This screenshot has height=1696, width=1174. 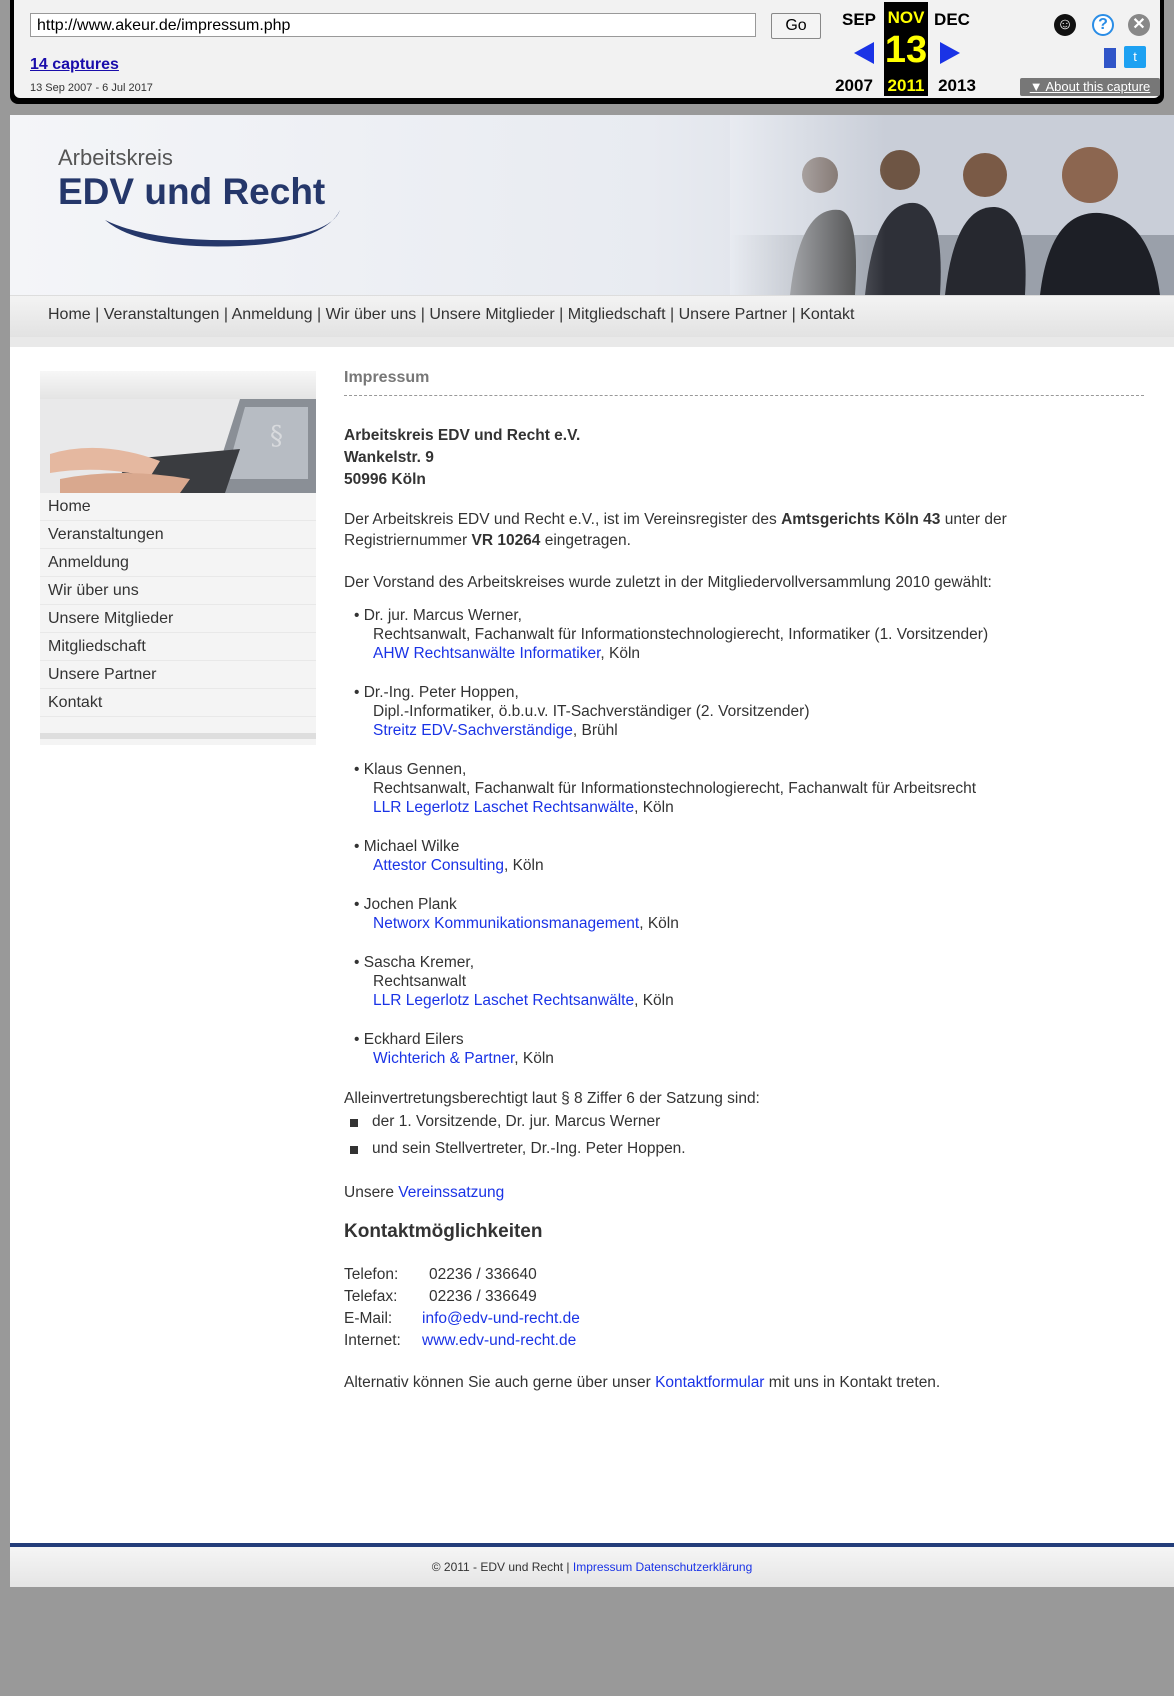 What do you see at coordinates (178, 736) in the screenshot?
I see `sidebar-bottom` at bounding box center [178, 736].